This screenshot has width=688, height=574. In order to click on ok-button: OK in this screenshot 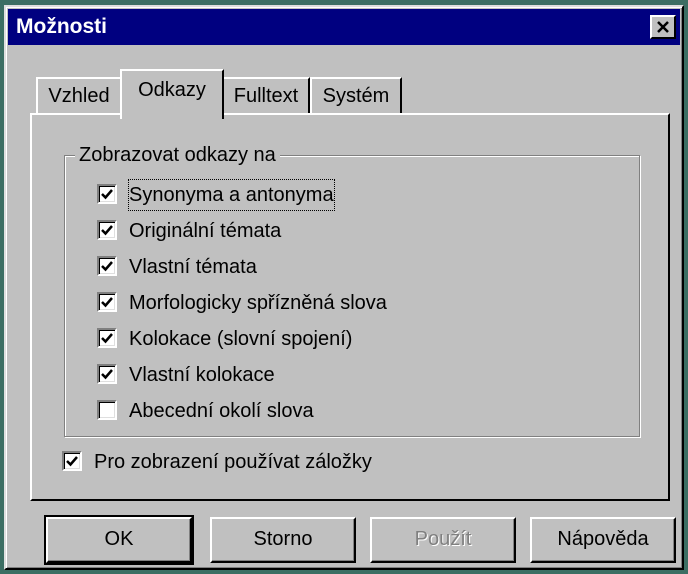, I will do `click(119, 540)`.